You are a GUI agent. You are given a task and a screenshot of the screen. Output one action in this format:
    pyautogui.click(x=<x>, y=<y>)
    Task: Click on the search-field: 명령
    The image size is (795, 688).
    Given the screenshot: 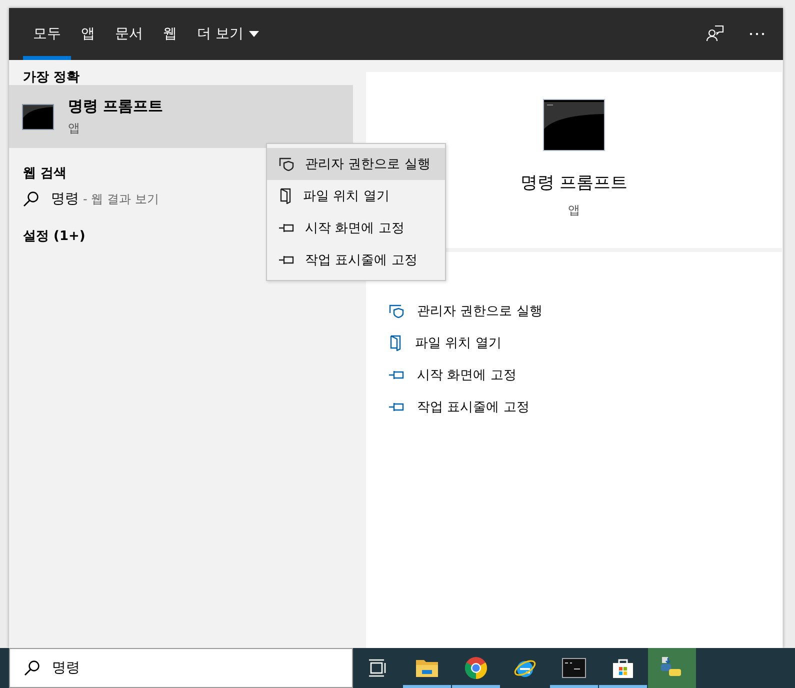 What is the action you would take?
    pyautogui.click(x=181, y=668)
    